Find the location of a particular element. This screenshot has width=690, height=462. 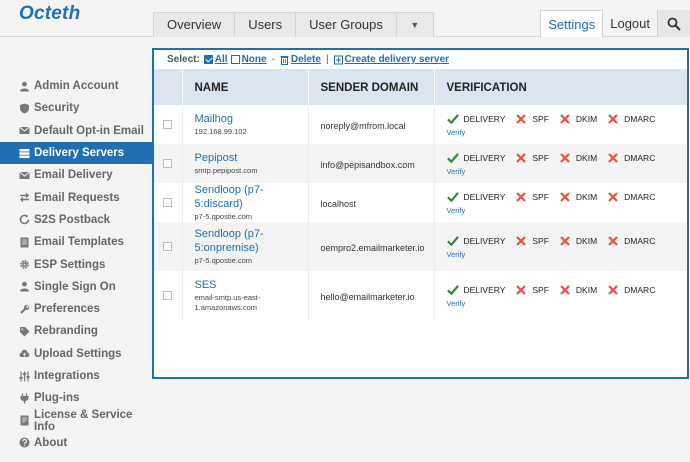

server-name-link: SES is located at coordinates (251, 285).